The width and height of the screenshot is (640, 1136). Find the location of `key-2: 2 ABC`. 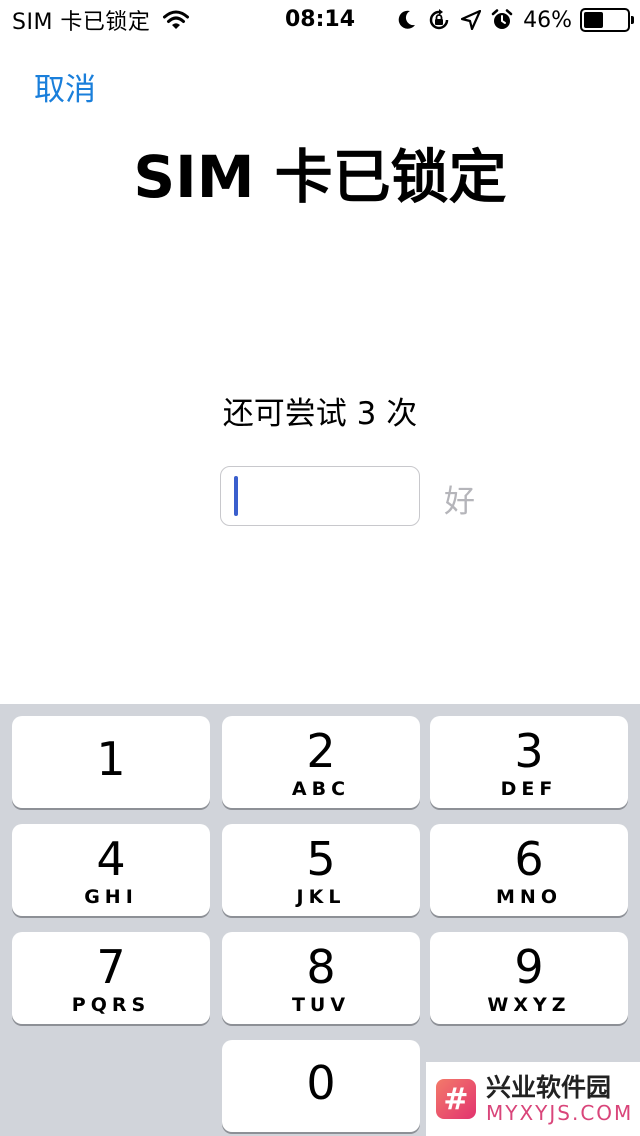

key-2: 2 ABC is located at coordinates (321, 762).